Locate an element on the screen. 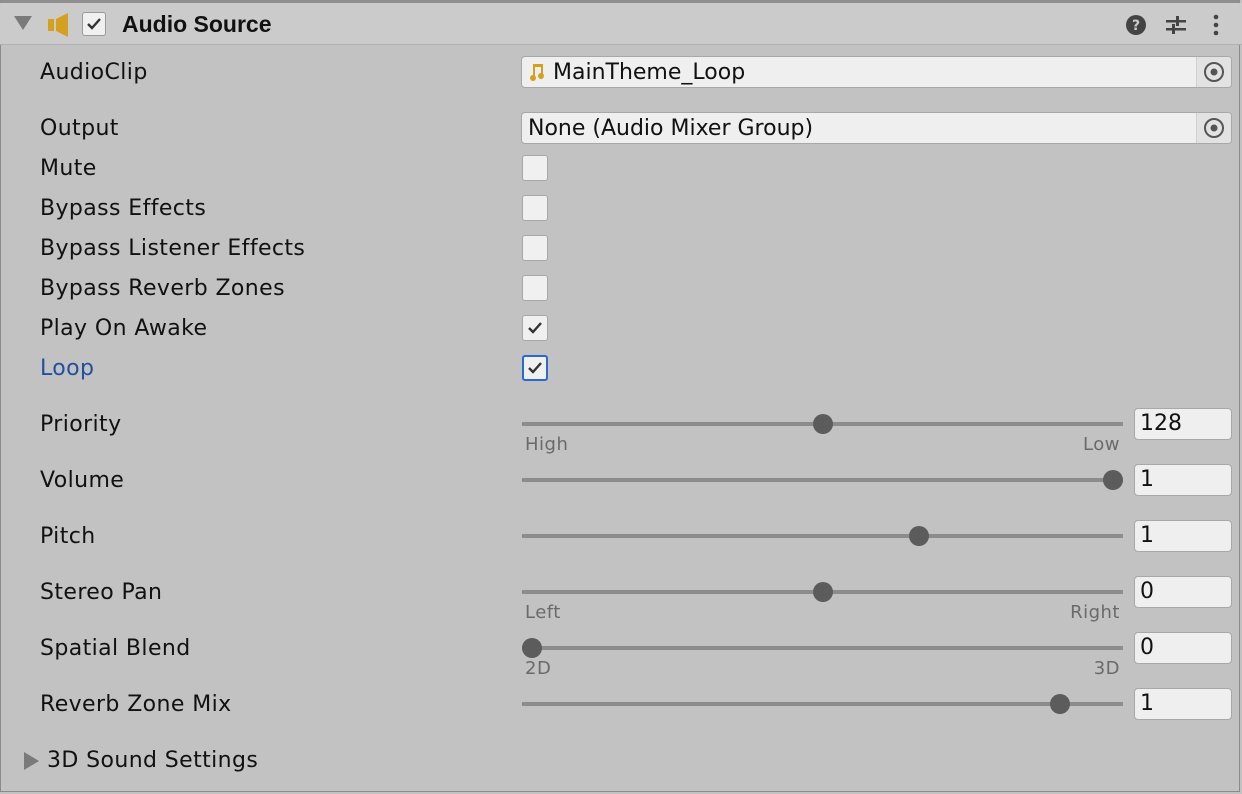 The height and width of the screenshot is (794, 1242). audioclip-field: MainTheme_Loop is located at coordinates (876, 72).